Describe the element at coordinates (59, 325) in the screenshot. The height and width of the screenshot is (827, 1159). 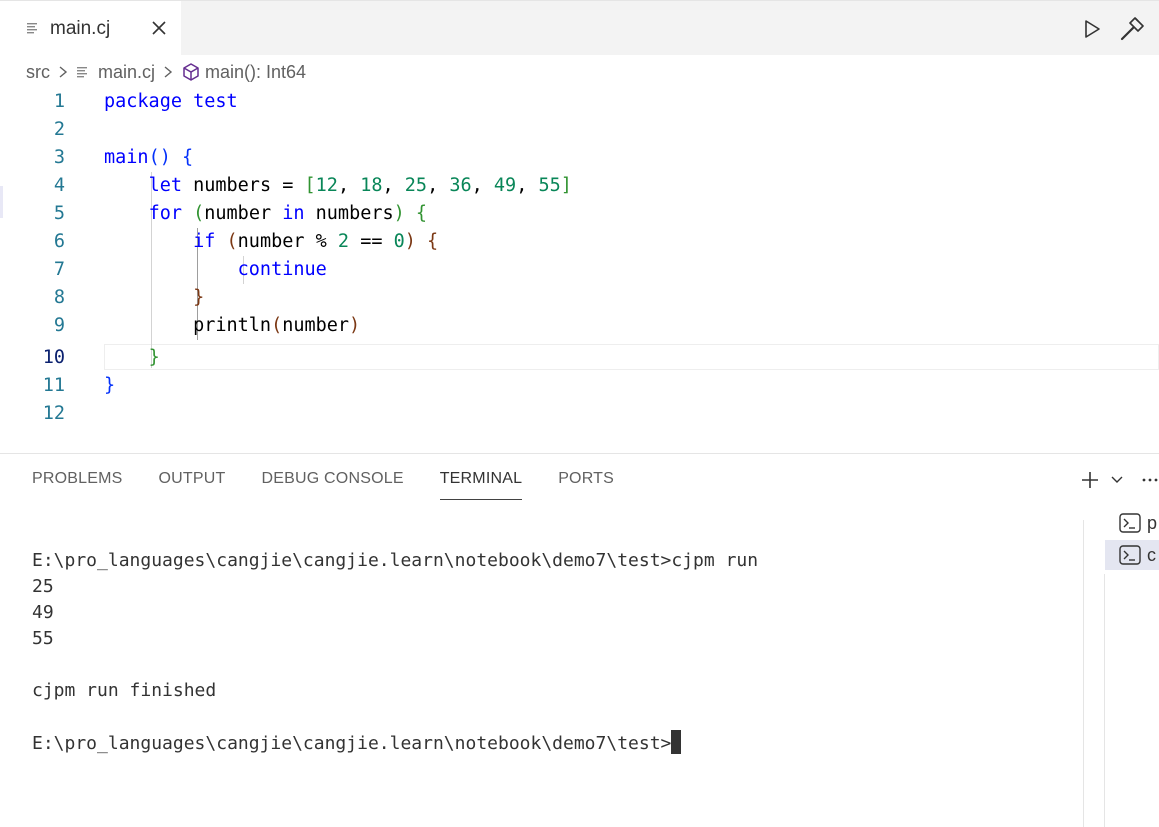
I see `line-number: 9` at that location.